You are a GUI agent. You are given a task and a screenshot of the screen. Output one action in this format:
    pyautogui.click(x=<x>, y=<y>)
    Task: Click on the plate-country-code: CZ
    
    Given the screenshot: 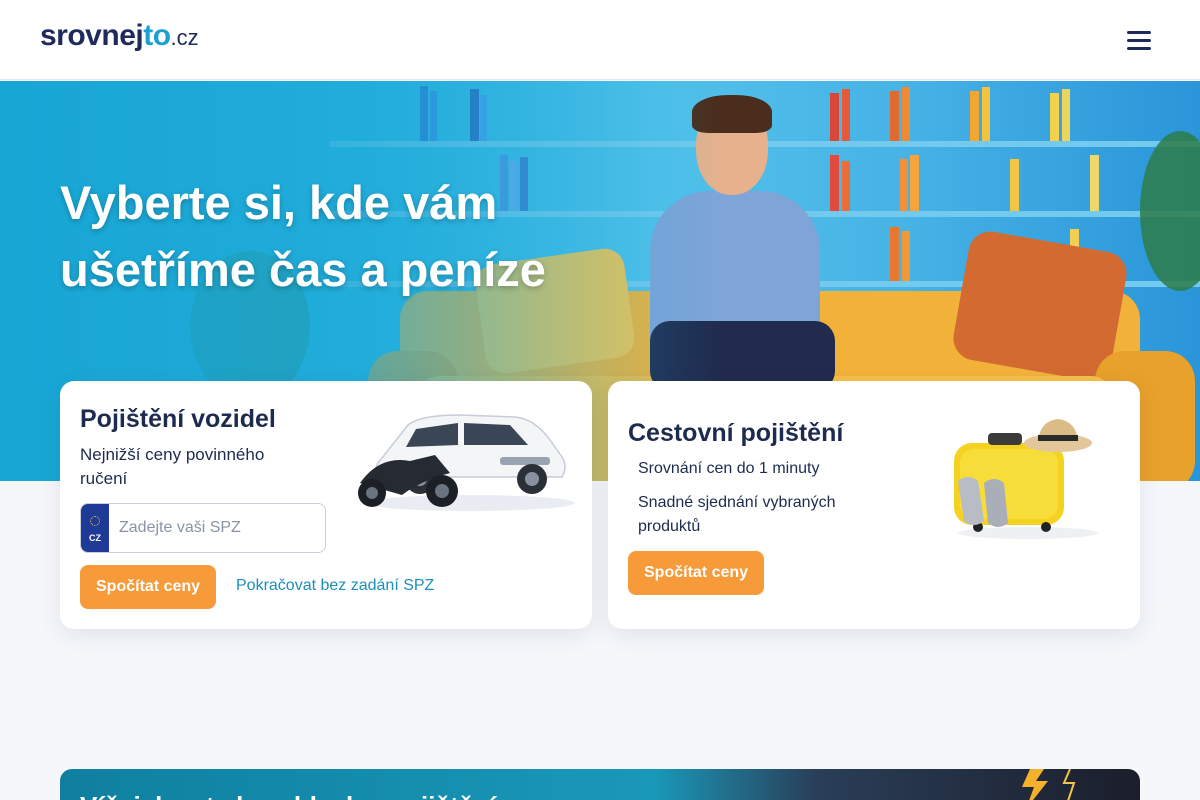 What is the action you would take?
    pyautogui.click(x=95, y=538)
    